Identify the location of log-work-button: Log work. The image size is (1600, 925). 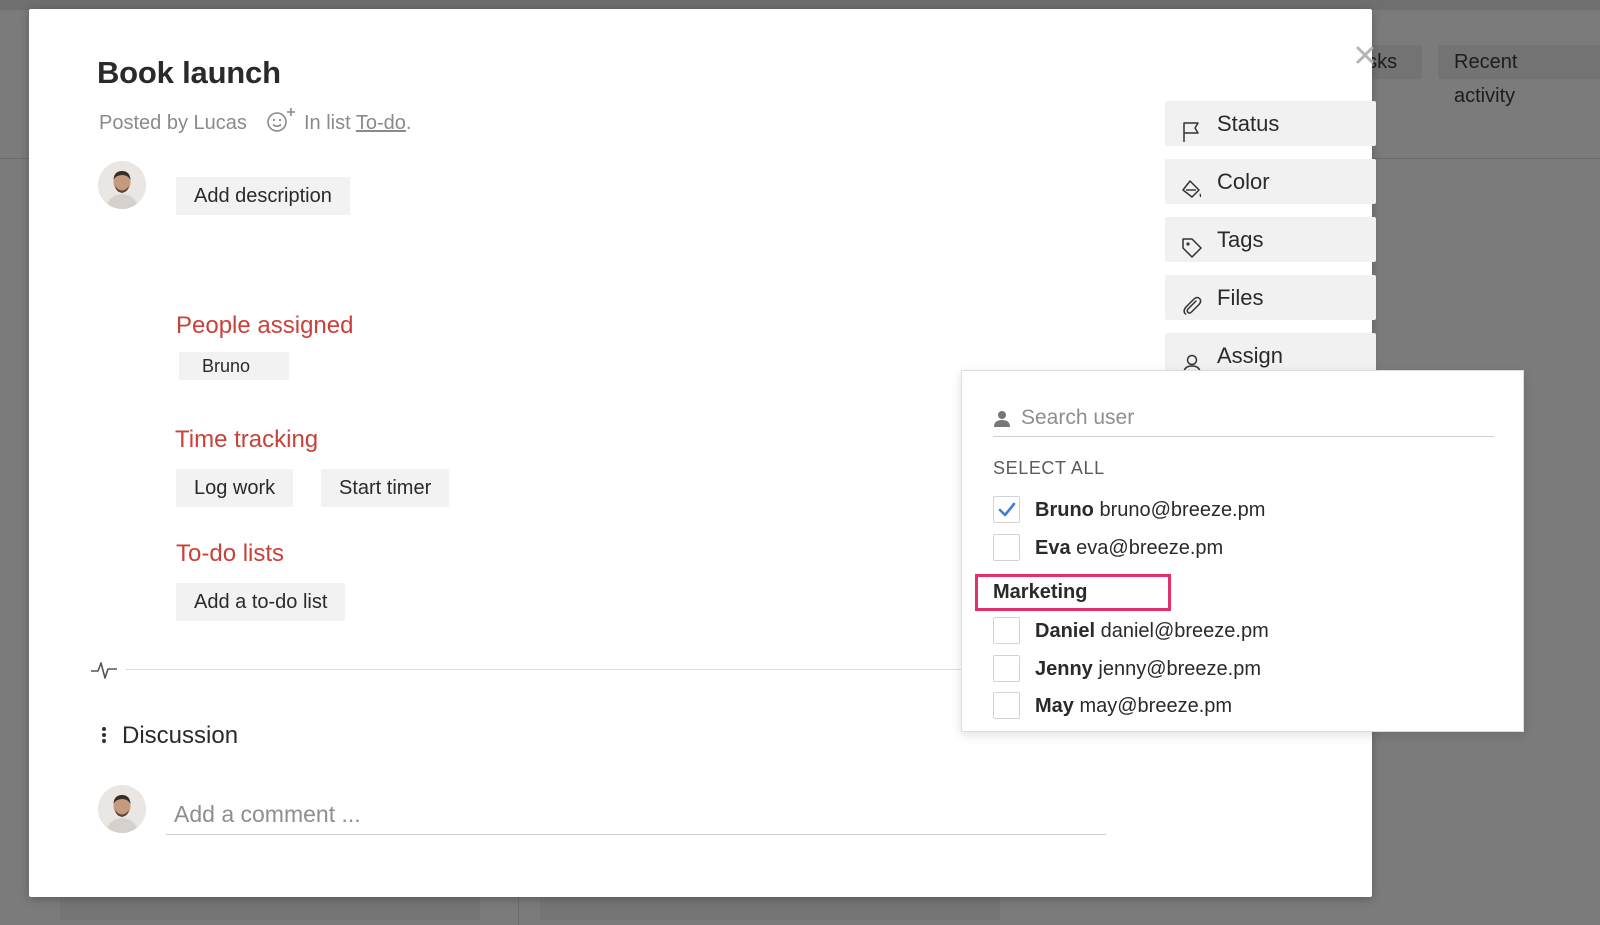
(235, 488).